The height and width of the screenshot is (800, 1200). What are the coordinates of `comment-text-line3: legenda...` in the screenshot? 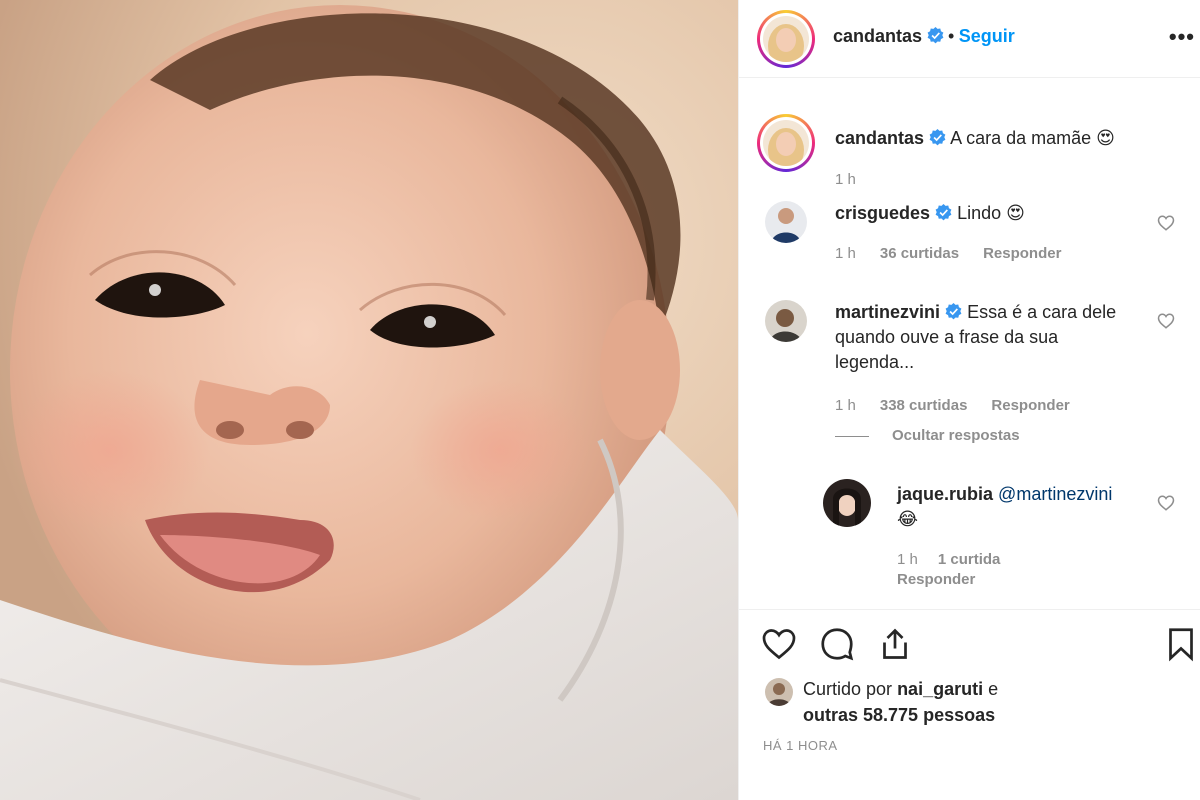 It's located at (875, 362).